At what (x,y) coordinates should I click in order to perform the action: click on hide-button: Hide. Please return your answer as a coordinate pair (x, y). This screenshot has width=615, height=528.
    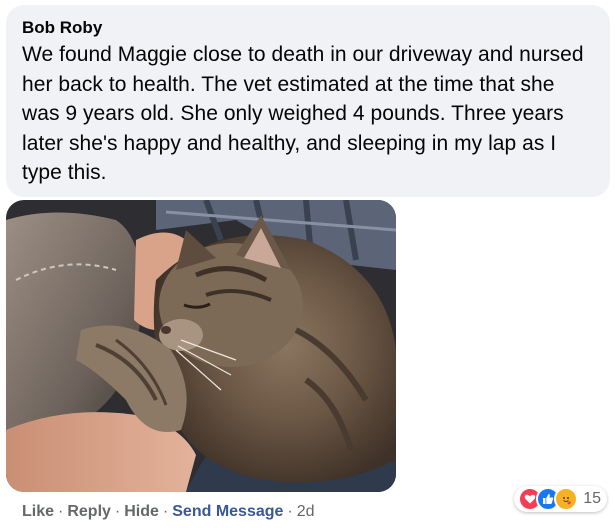
    Looking at the image, I should click on (141, 511).